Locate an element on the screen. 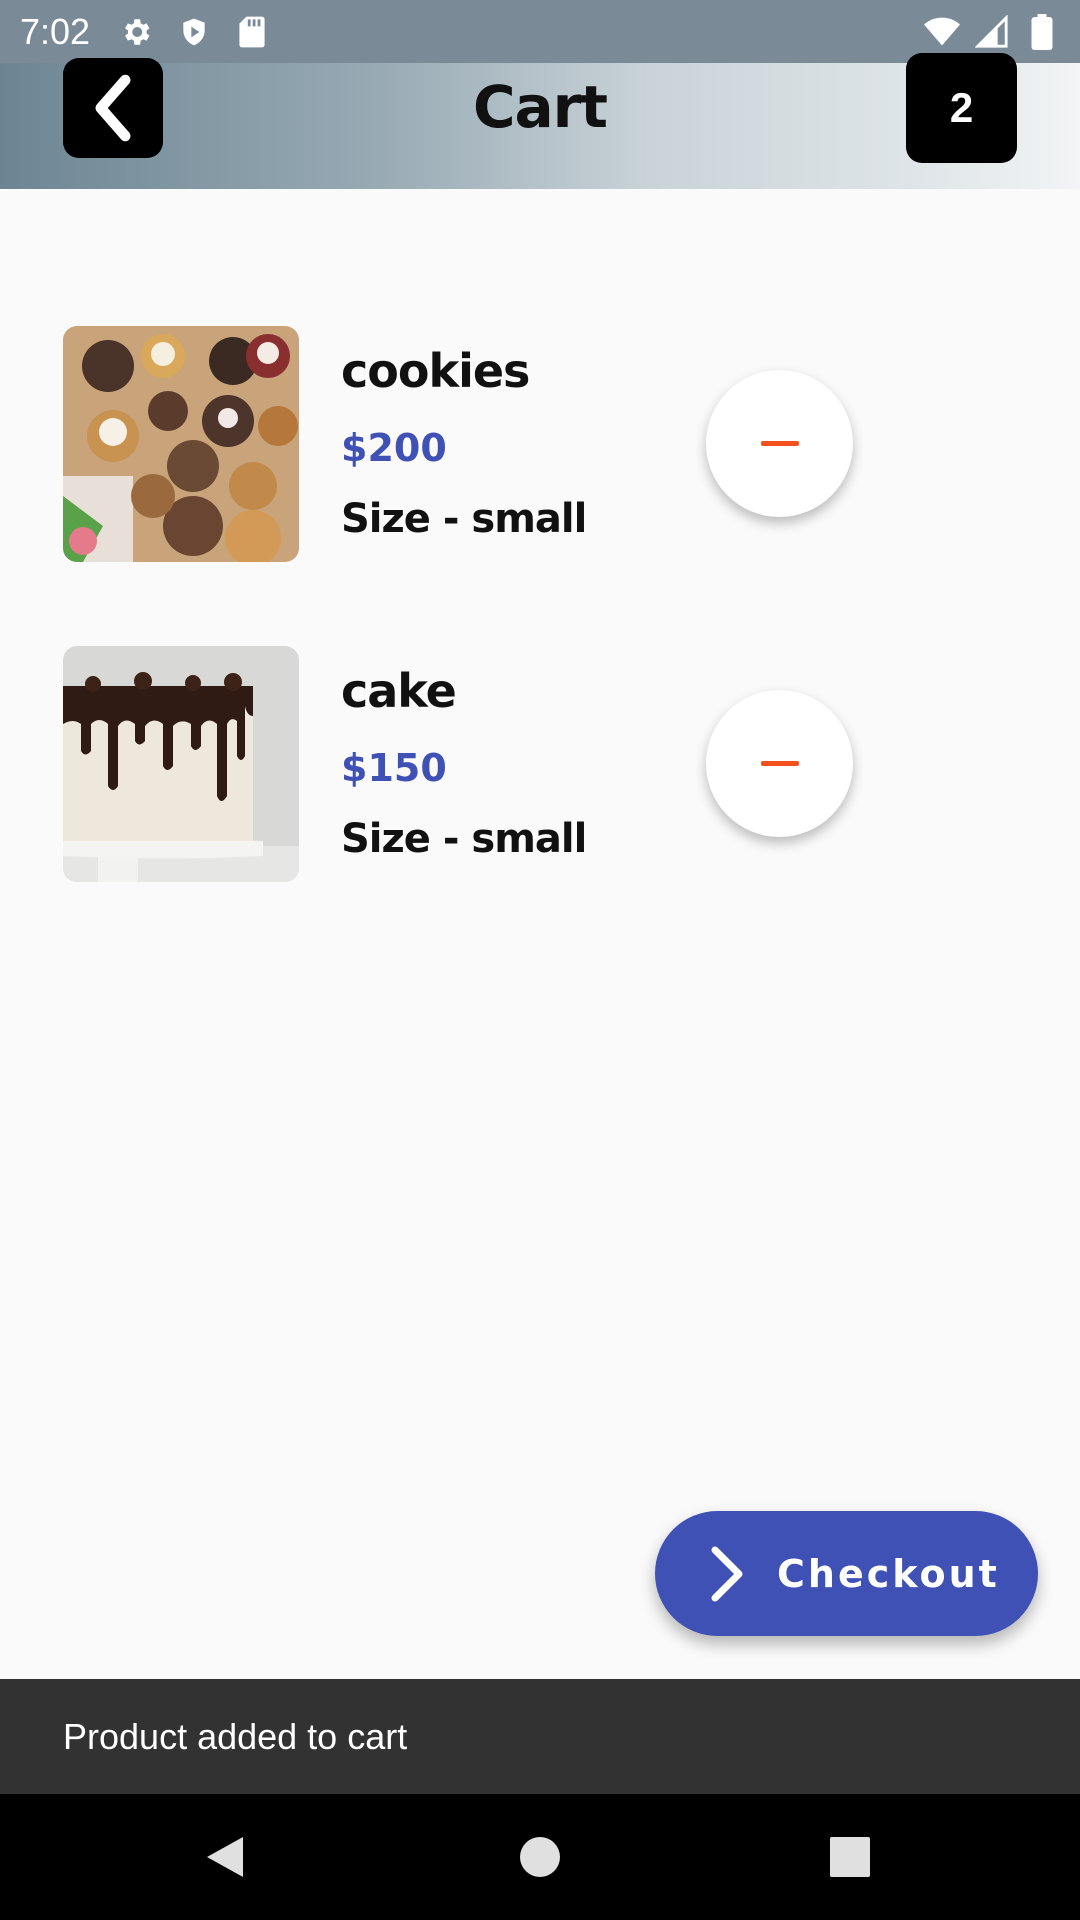 The height and width of the screenshot is (1920, 1080). cookies-image is located at coordinates (181, 444).